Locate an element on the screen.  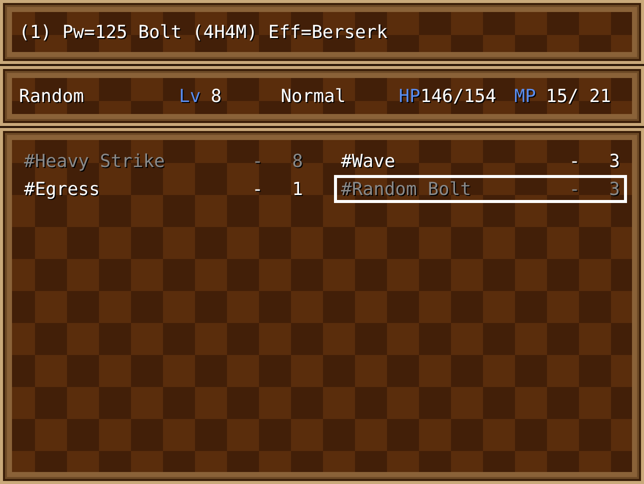
skill-description: (1) Pw=125 Bolt (4H4M) Eff=Berserk is located at coordinates (203, 32).